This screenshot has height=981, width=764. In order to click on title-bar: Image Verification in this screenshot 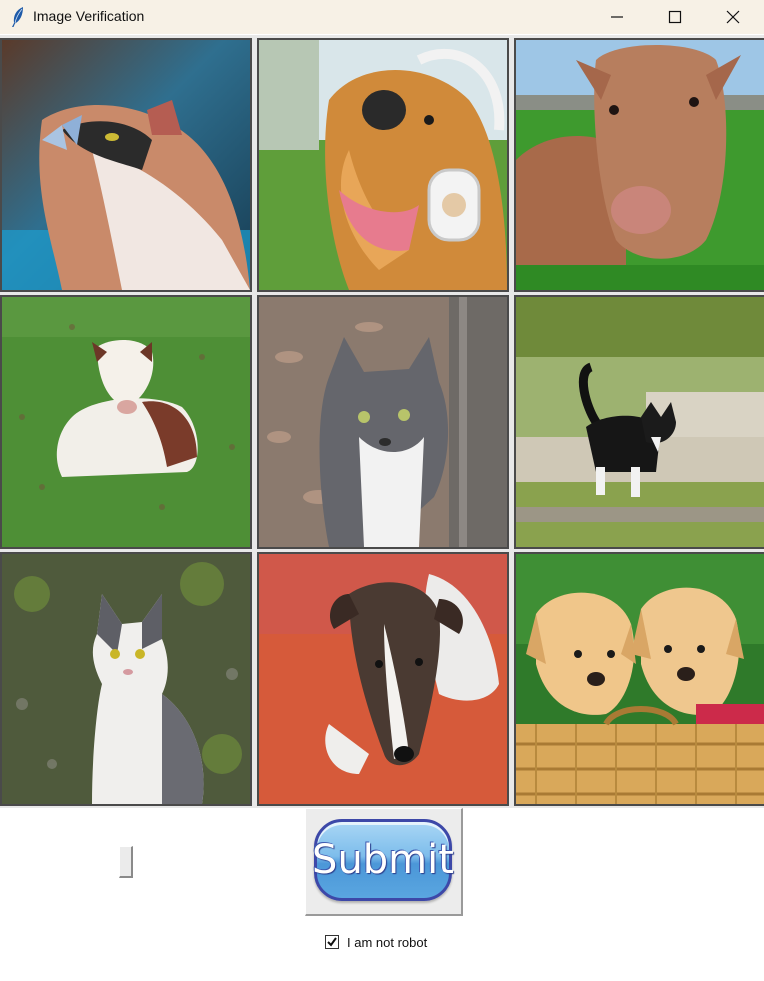, I will do `click(382, 17)`.